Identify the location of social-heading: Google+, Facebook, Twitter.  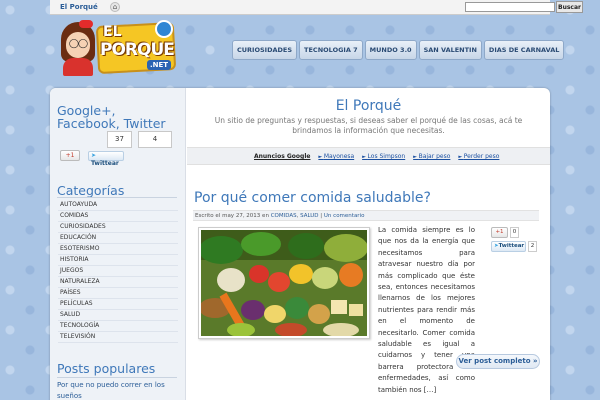
(111, 117).